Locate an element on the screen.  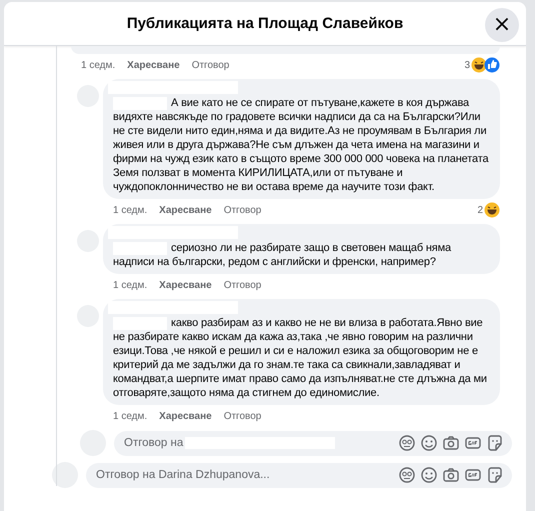
thumbs-up-icon is located at coordinates (492, 65).